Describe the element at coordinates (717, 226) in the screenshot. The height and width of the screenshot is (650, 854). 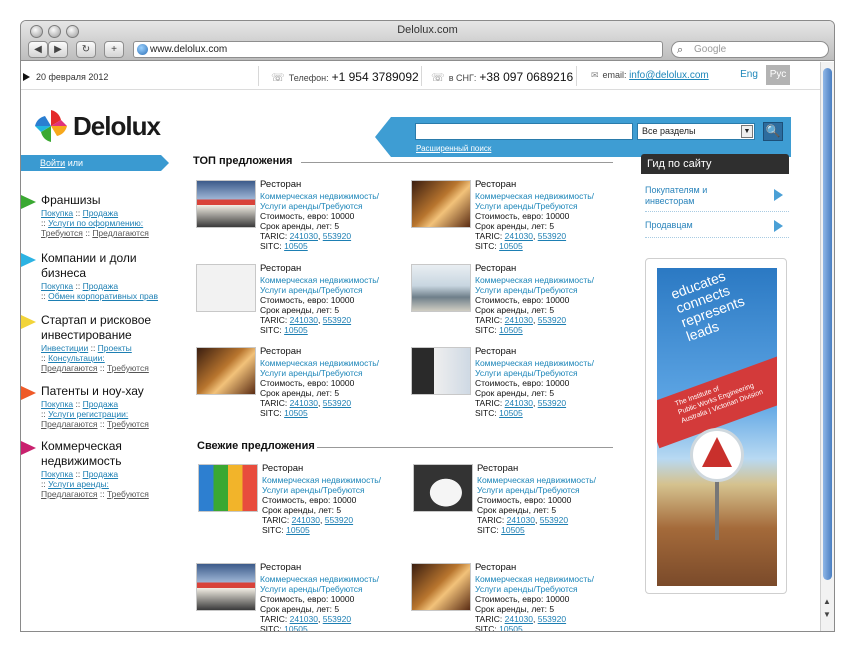
I see `guide-item-sellers: Продавцам` at that location.